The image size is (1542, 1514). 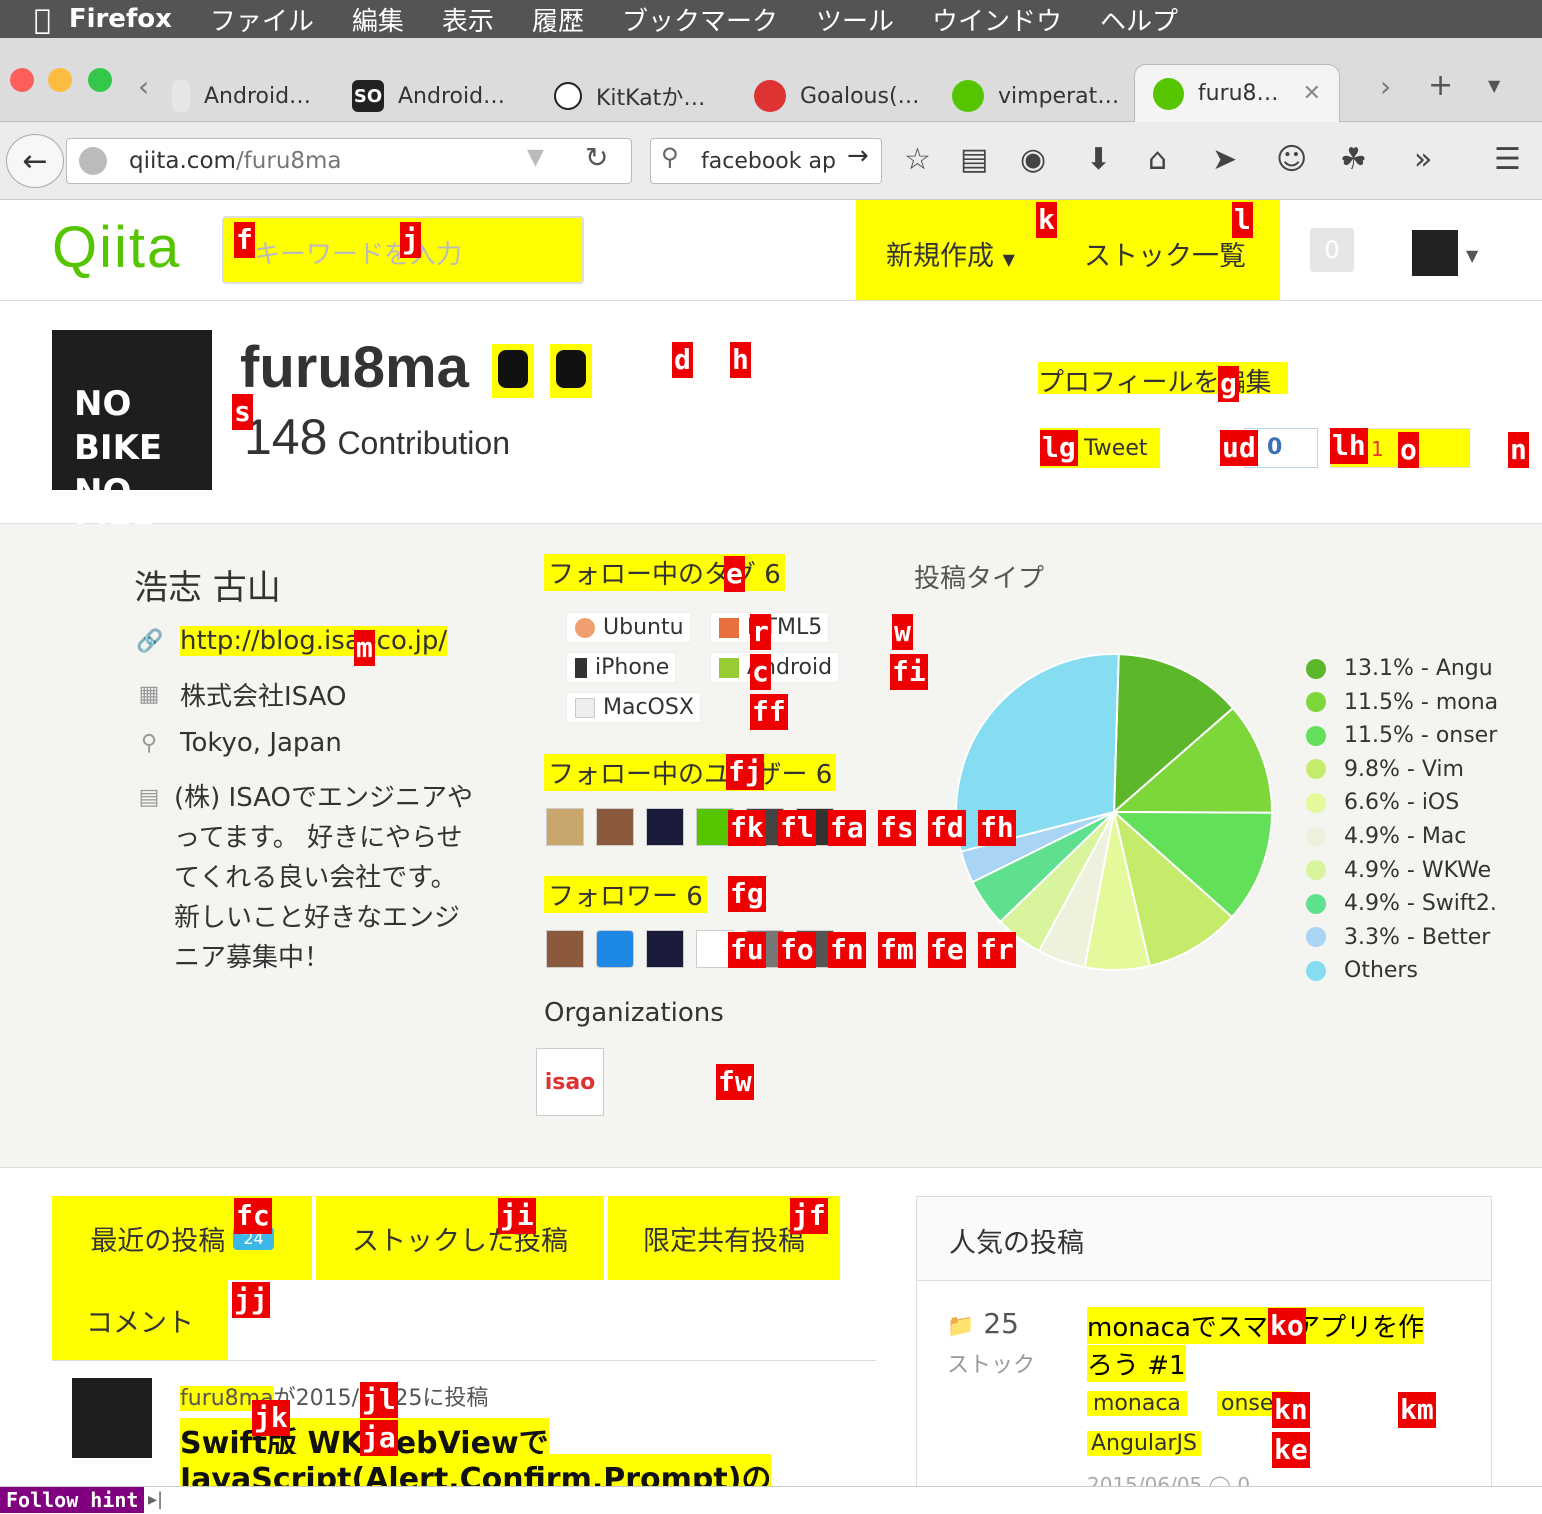 I want to click on url-dropdown-icon: ▼, so click(x=535, y=157).